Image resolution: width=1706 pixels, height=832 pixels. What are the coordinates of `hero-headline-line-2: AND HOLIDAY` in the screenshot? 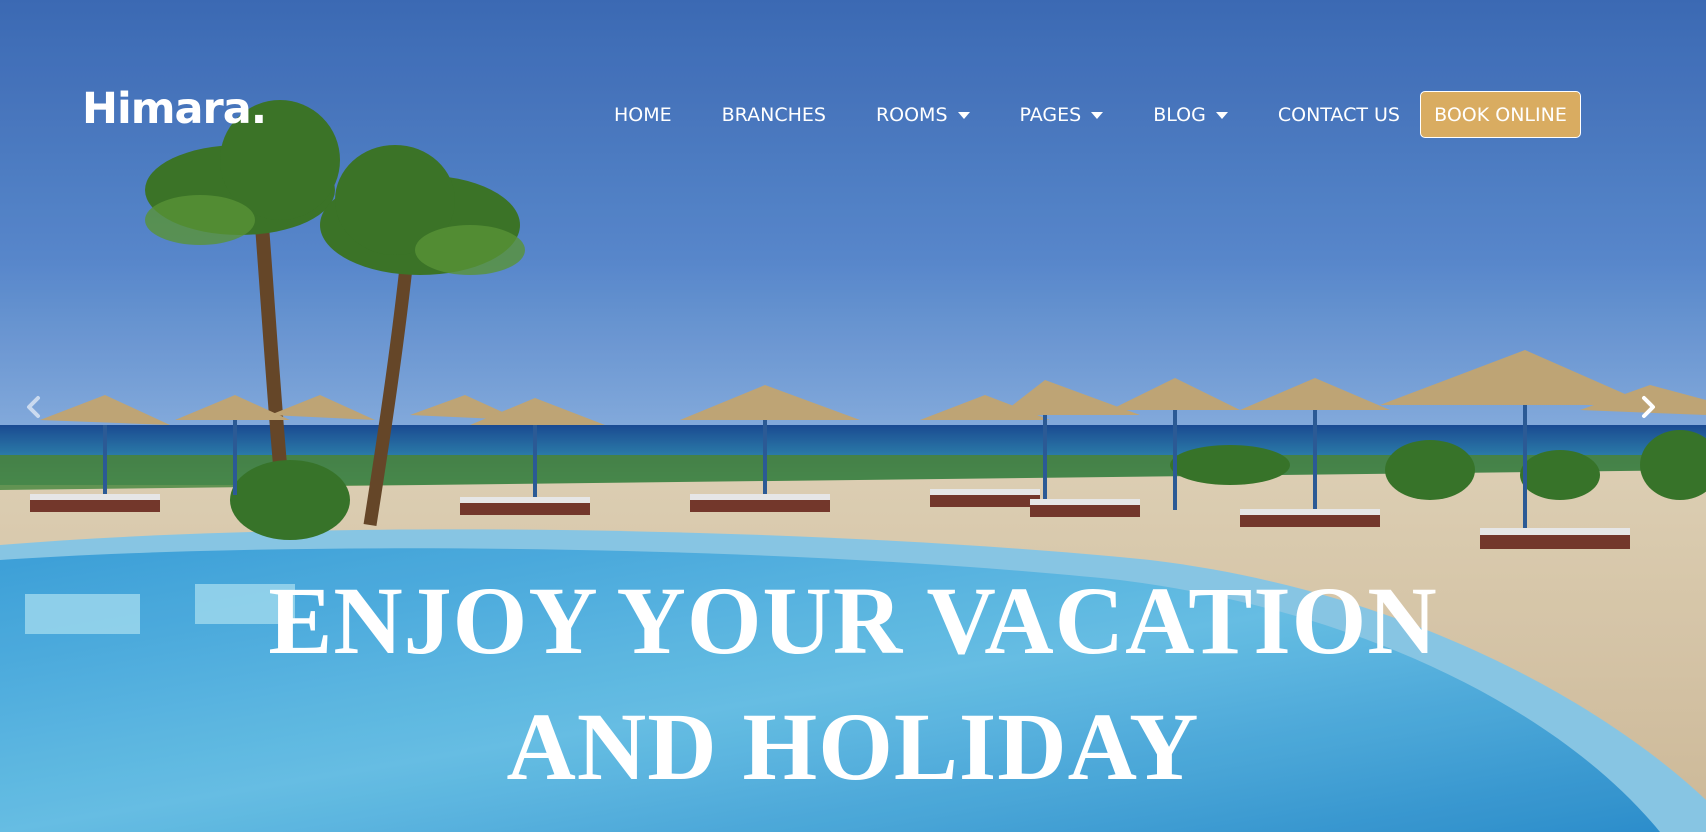 It's located at (853, 746).